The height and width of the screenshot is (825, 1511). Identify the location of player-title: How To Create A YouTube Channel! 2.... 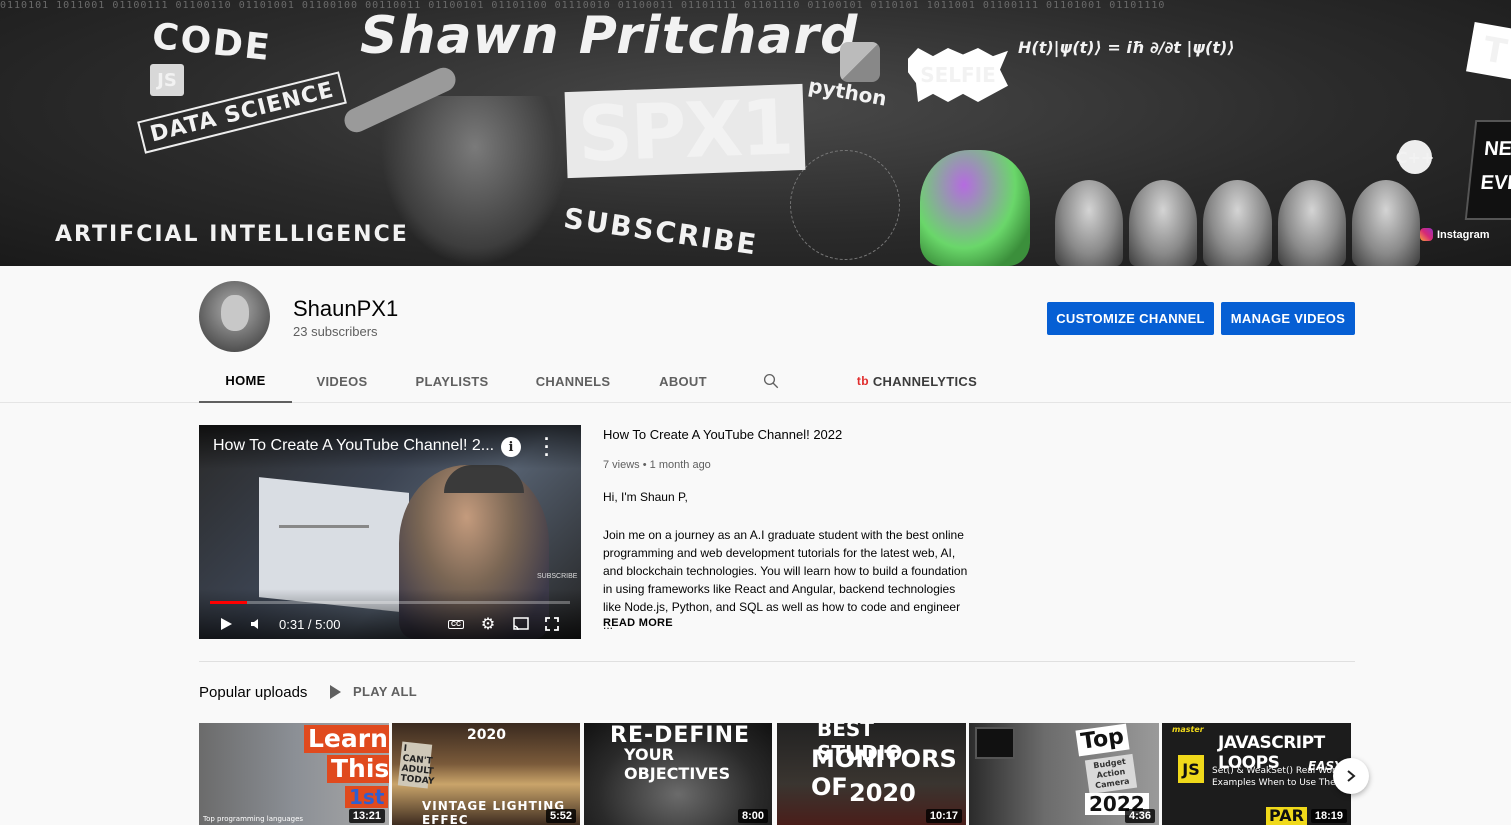
(353, 446).